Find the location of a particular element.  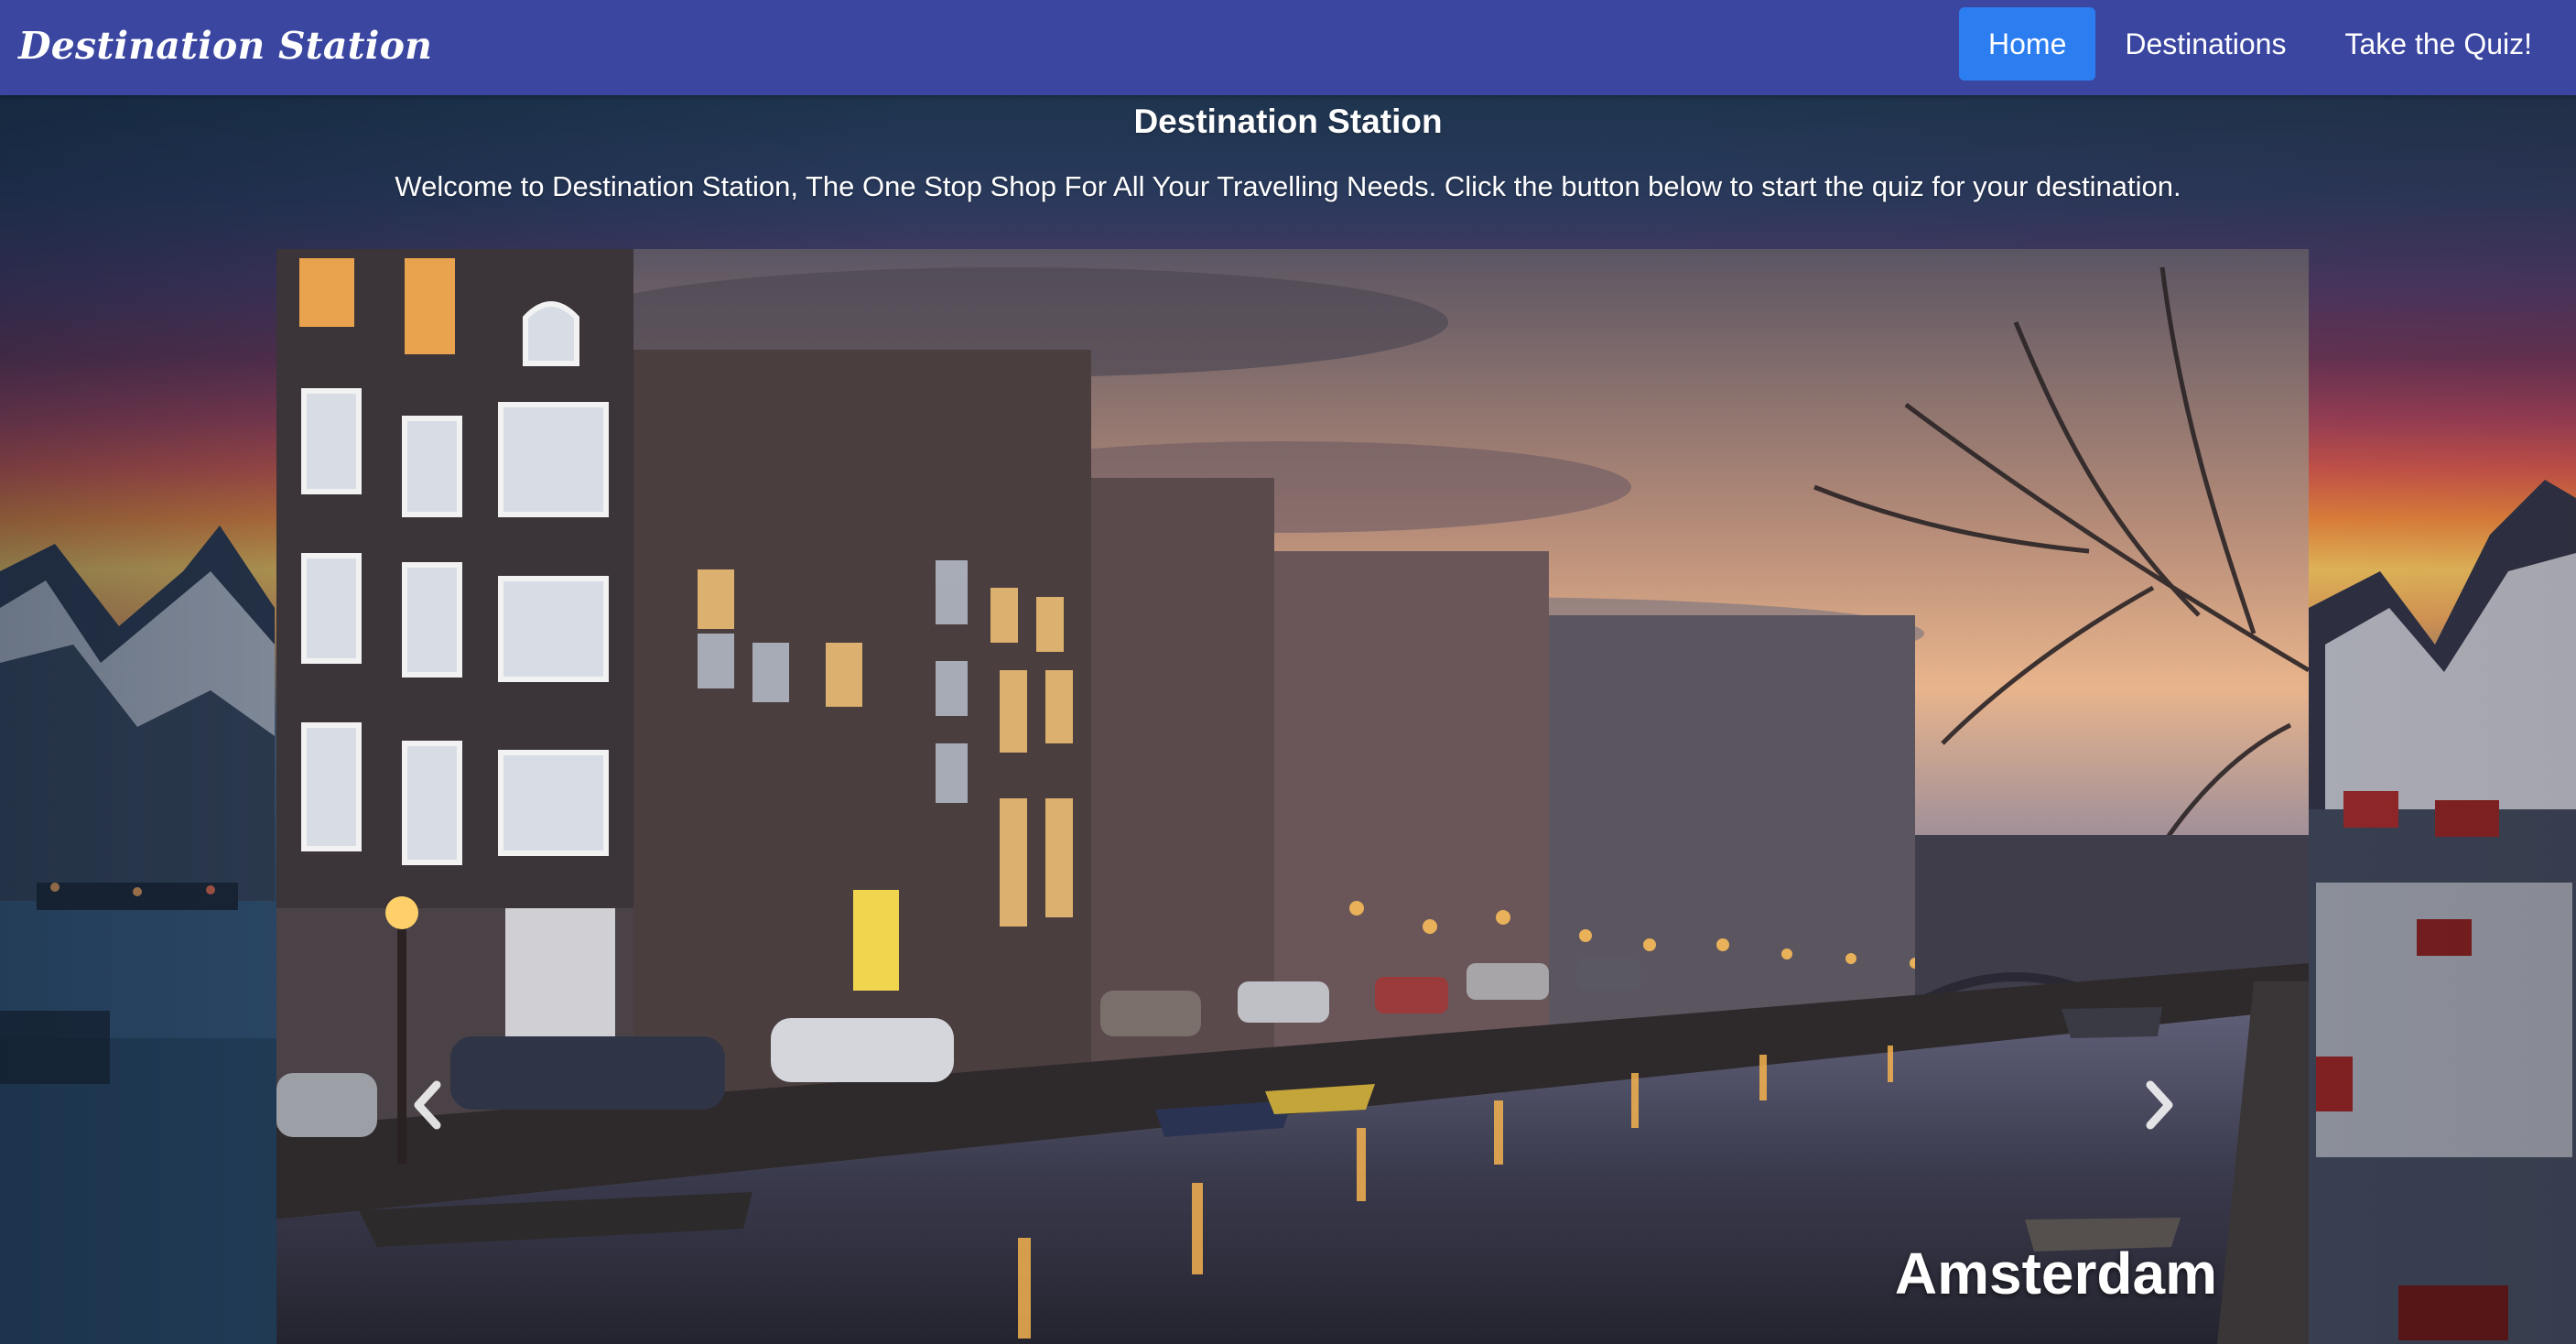

chevron-right-icon is located at coordinates (2159, 1105).